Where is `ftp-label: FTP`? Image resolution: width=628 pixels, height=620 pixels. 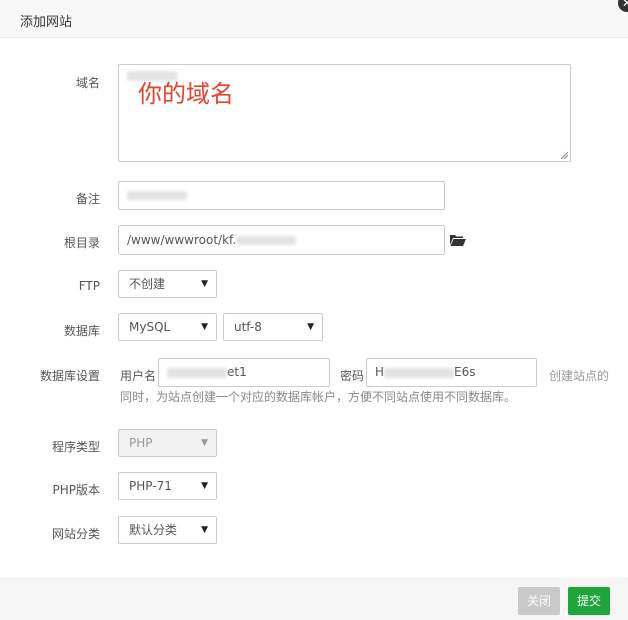
ftp-label: FTP is located at coordinates (89, 286).